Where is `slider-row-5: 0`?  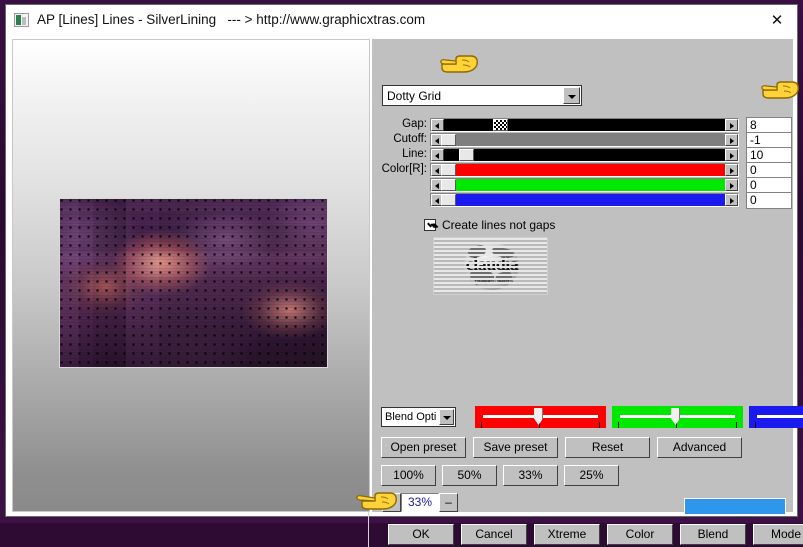
slider-row-5: 0 is located at coordinates (582, 185).